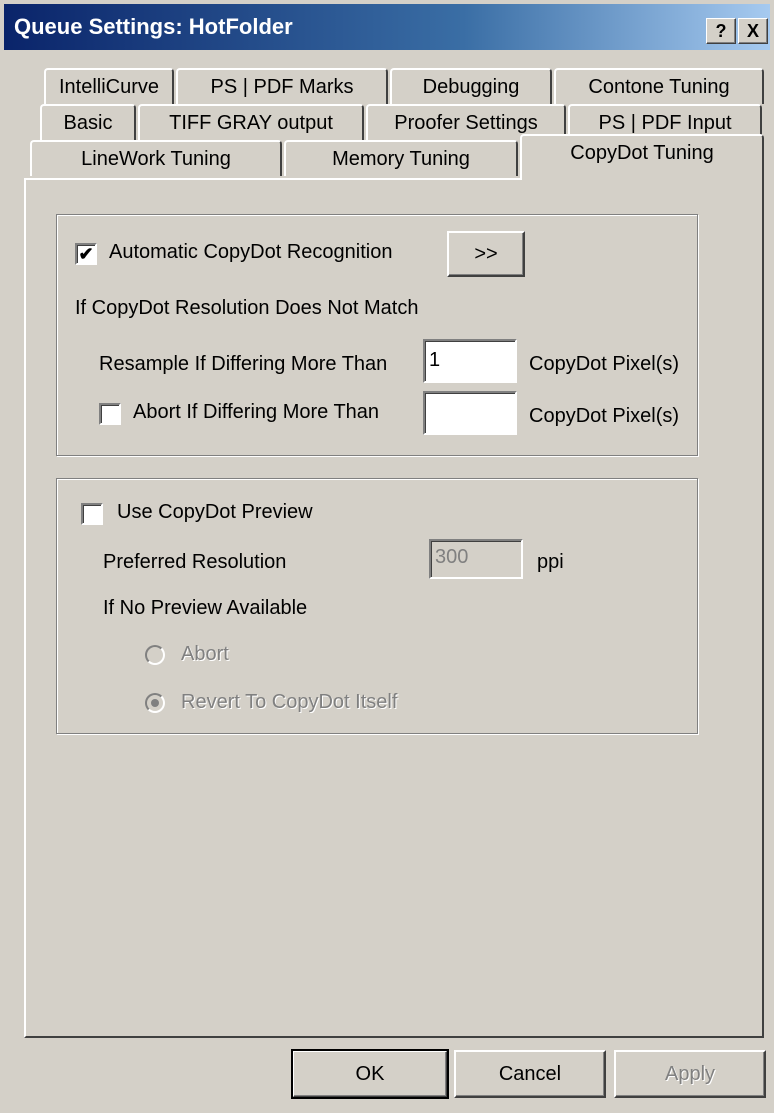 This screenshot has width=774, height=1113. Describe the element at coordinates (215, 512) in the screenshot. I see `use-preview-label: Use CopyDot Preview` at that location.